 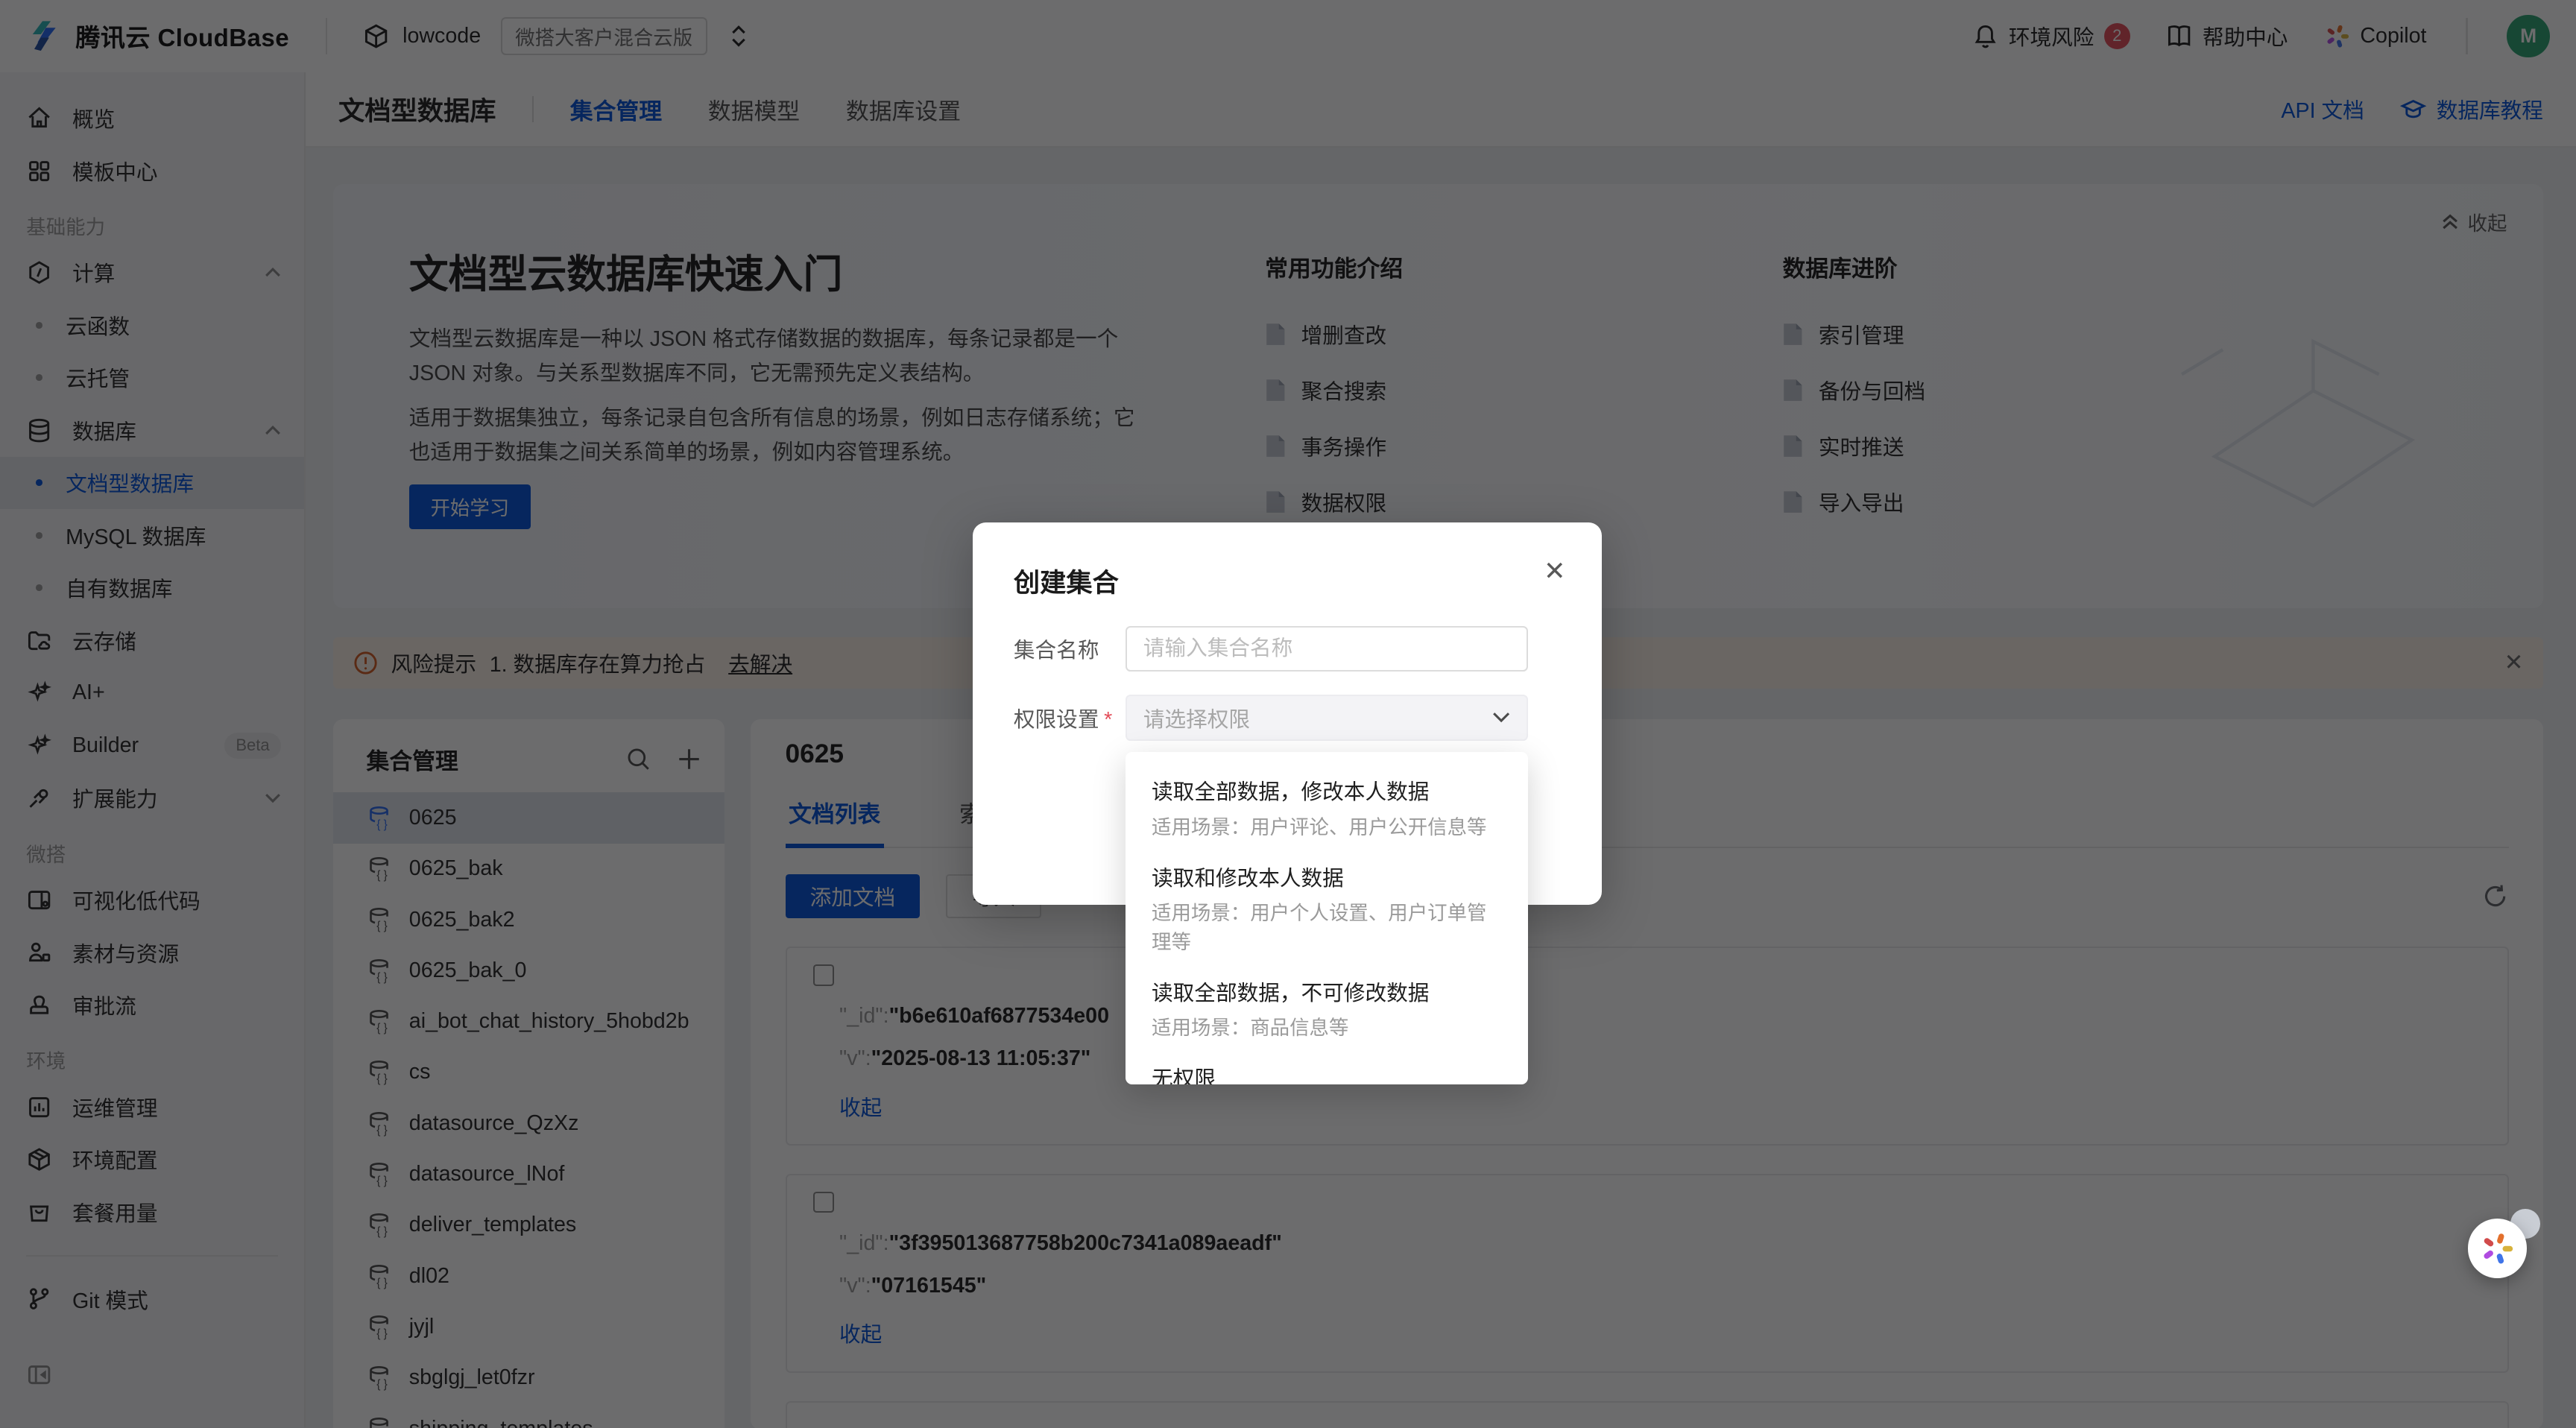 I want to click on permission-option: 读取全部数据，不可修改数据 适用场景：商品信息等, so click(x=1327, y=1009).